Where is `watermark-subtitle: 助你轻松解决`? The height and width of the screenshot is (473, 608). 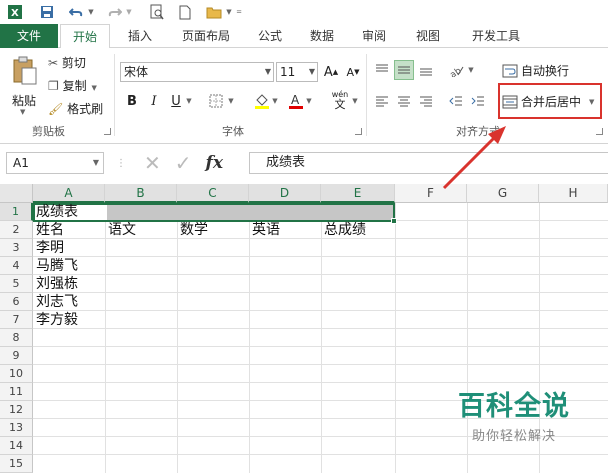
watermark-subtitle: 助你轻松解决 is located at coordinates (513, 436).